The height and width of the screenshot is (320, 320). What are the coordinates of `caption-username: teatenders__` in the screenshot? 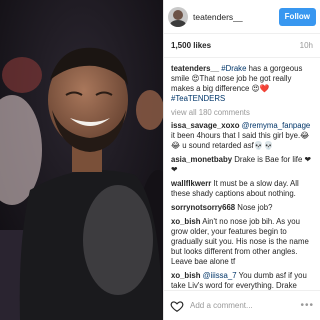 It's located at (195, 68).